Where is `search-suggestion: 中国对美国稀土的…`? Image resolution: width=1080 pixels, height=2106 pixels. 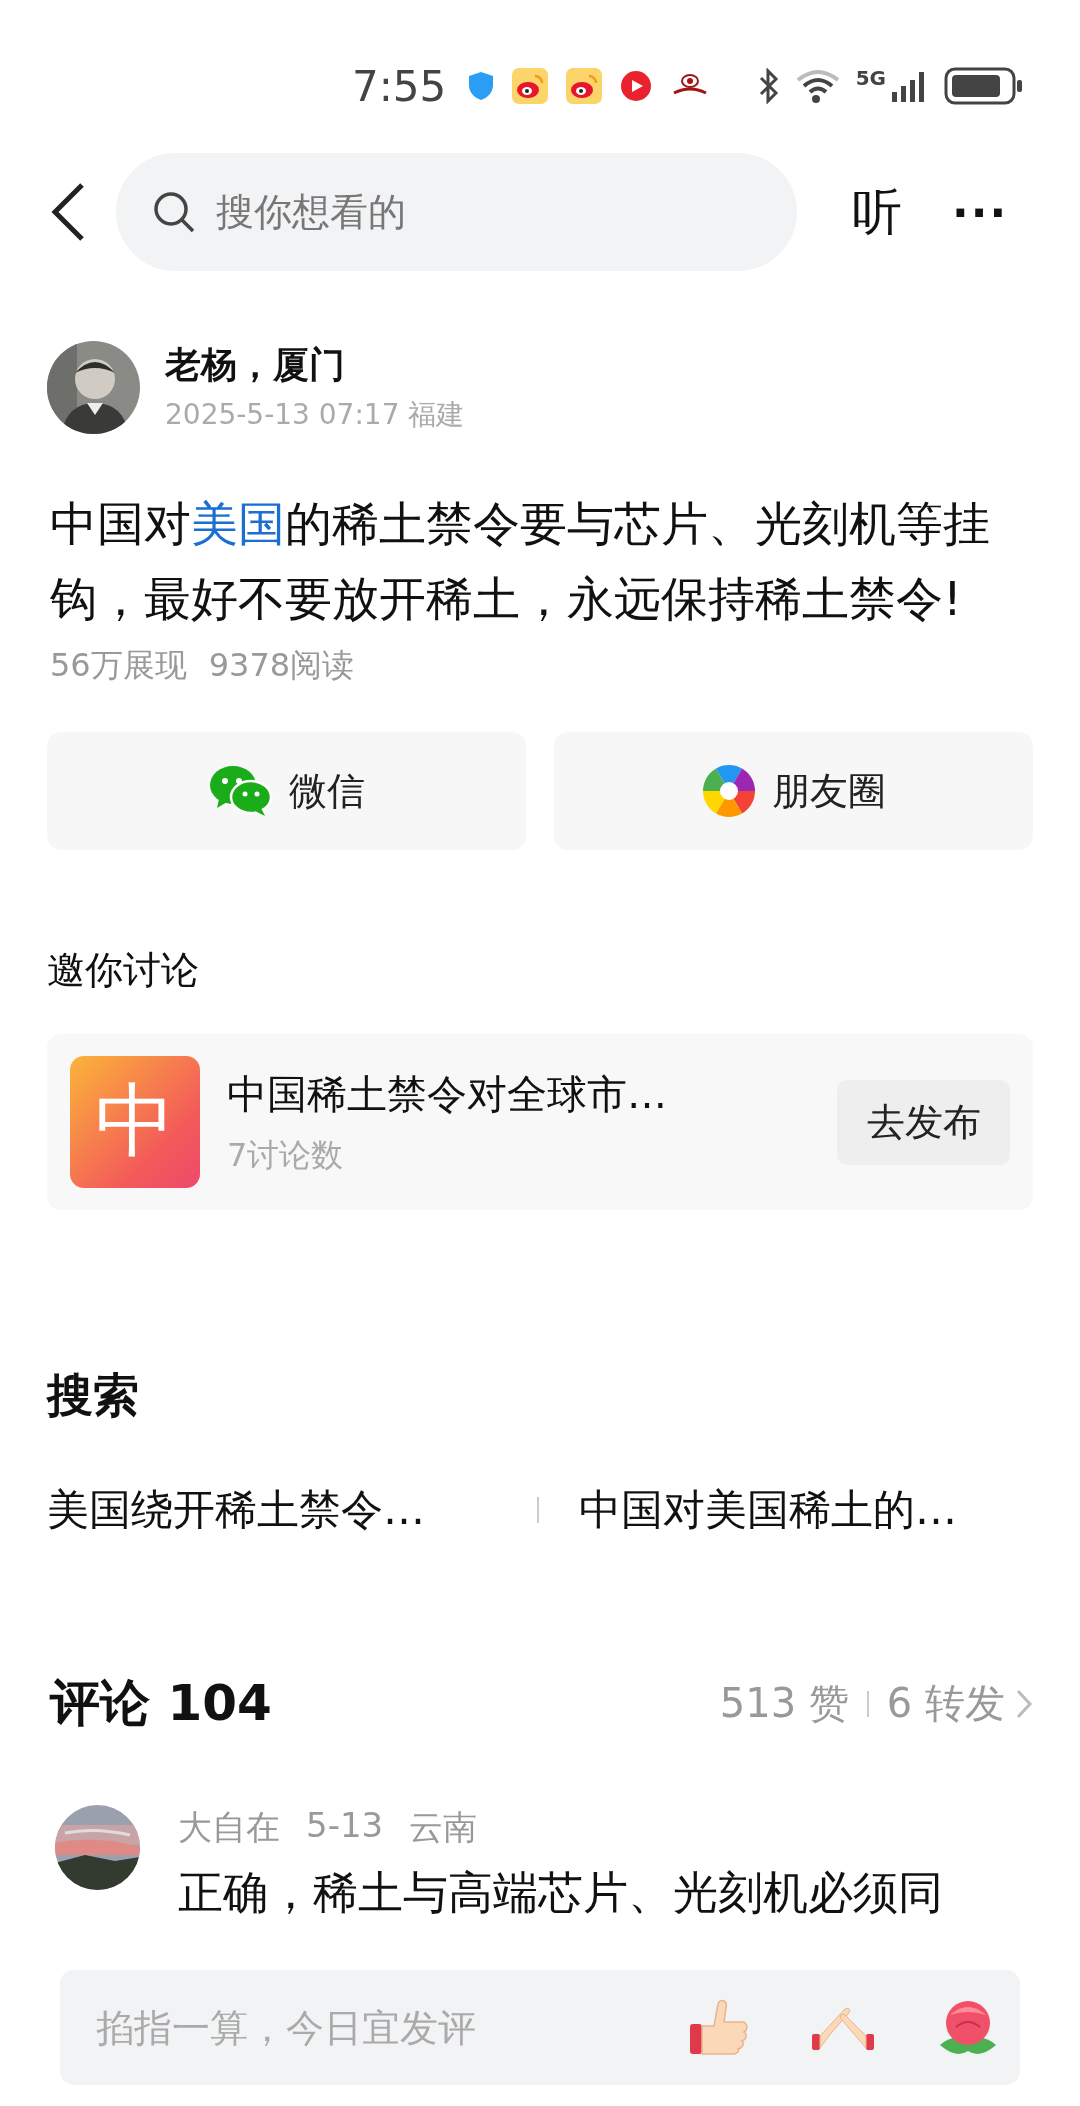 search-suggestion: 中国对美国稀土的… is located at coordinates (824, 1510).